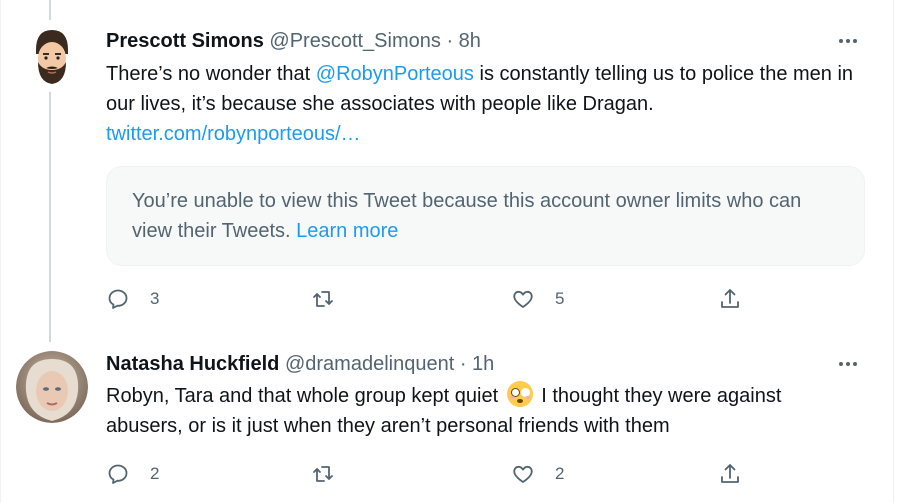 This screenshot has width=912, height=503. Describe the element at coordinates (185, 41) in the screenshot. I see `display-name: Prescott Simons` at that location.